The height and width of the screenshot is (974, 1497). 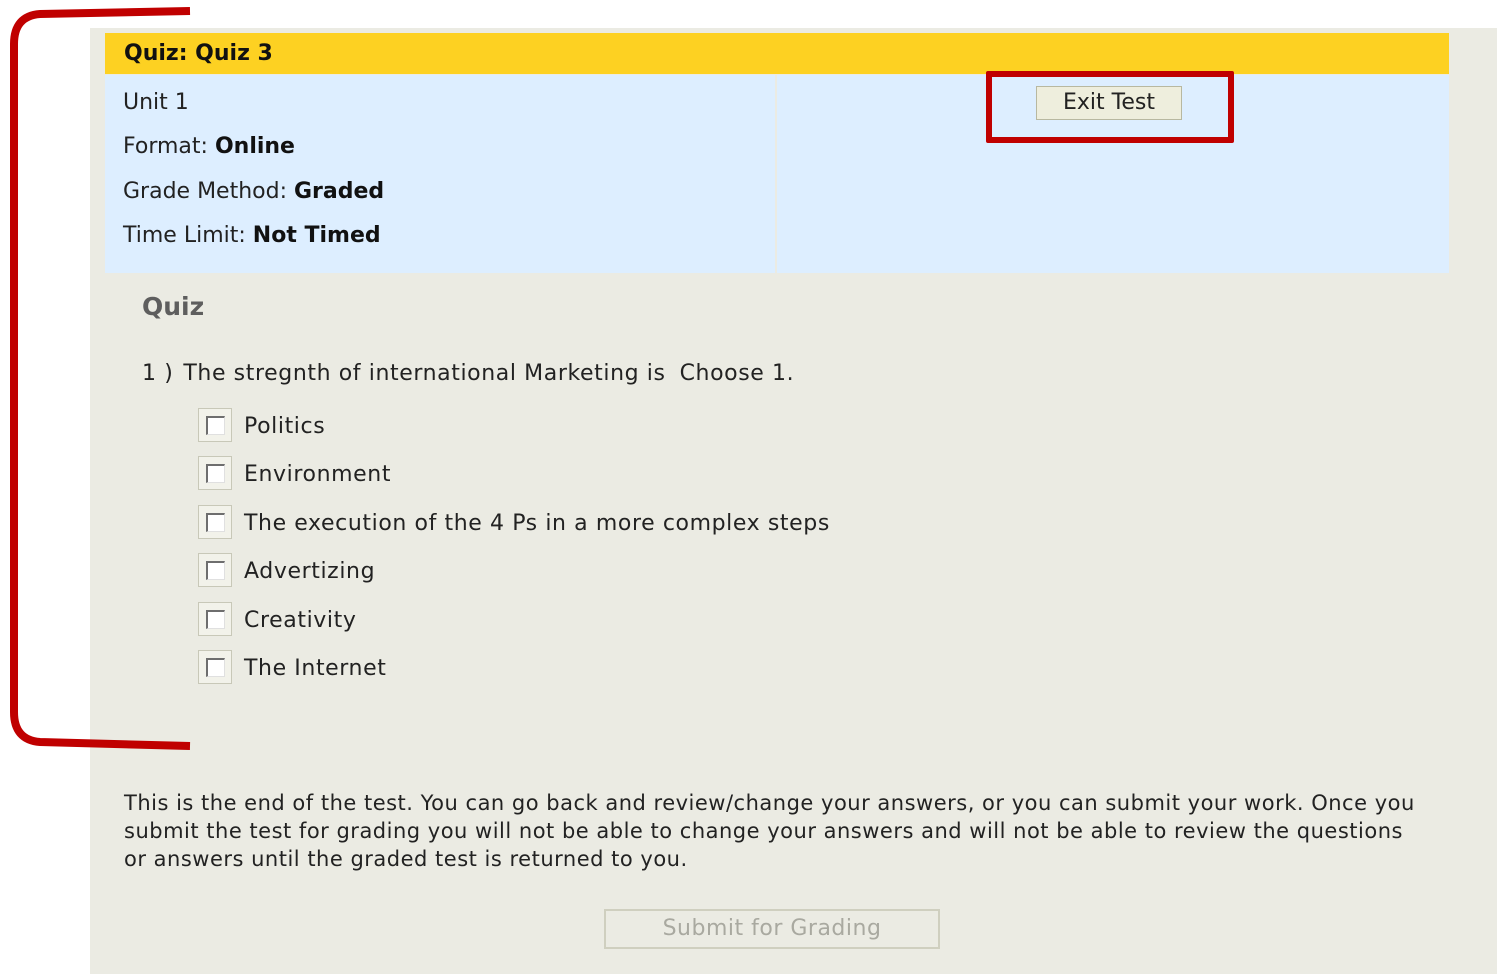 I want to click on exit-button-highlight, so click(x=1110, y=107).